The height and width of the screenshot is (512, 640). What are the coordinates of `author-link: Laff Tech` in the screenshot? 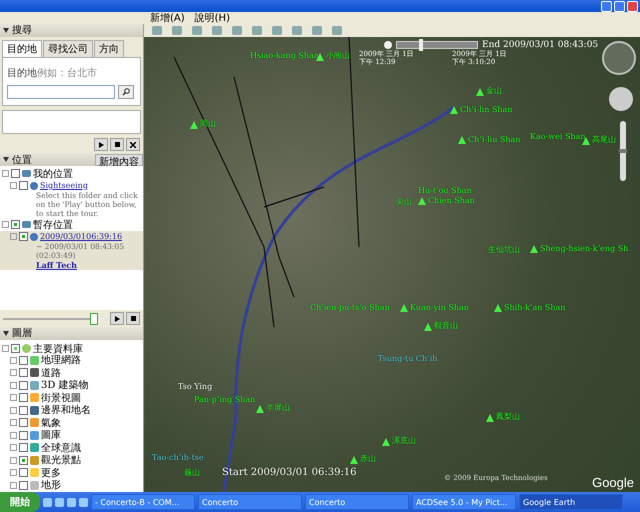 It's located at (75, 265).